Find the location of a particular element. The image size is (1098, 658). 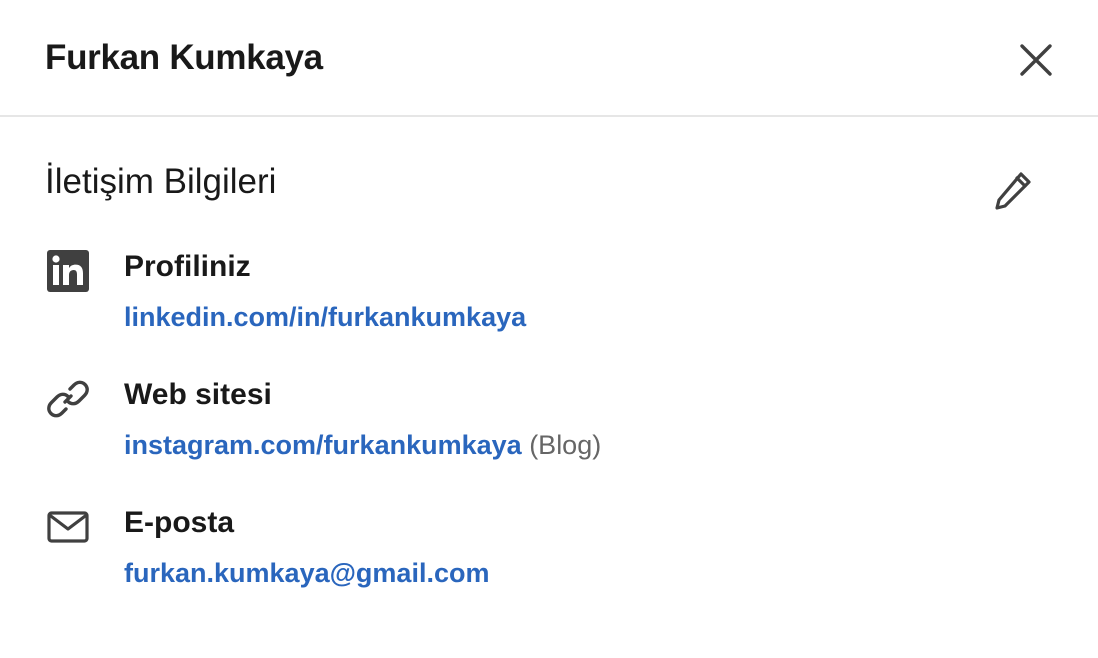

edit-contact-button is located at coordinates (1012, 191).